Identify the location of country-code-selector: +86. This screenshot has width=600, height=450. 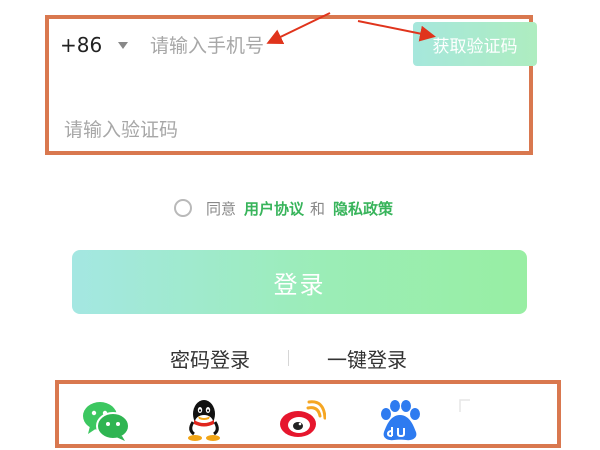
(94, 45).